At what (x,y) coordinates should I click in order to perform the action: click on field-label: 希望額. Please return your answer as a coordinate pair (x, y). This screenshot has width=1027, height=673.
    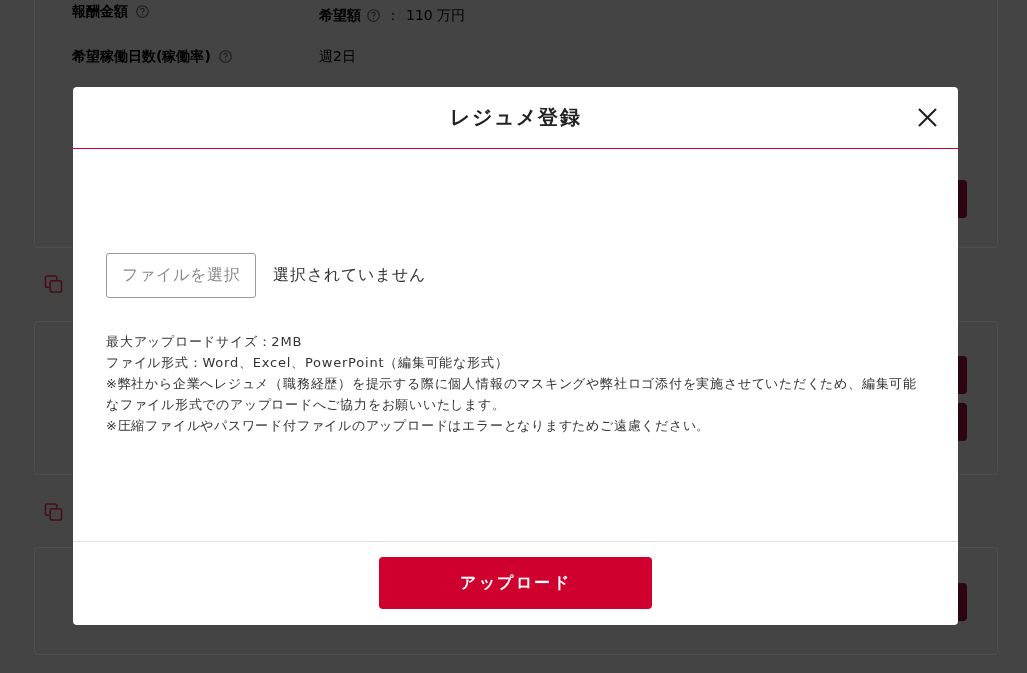
    Looking at the image, I should click on (340, 15).